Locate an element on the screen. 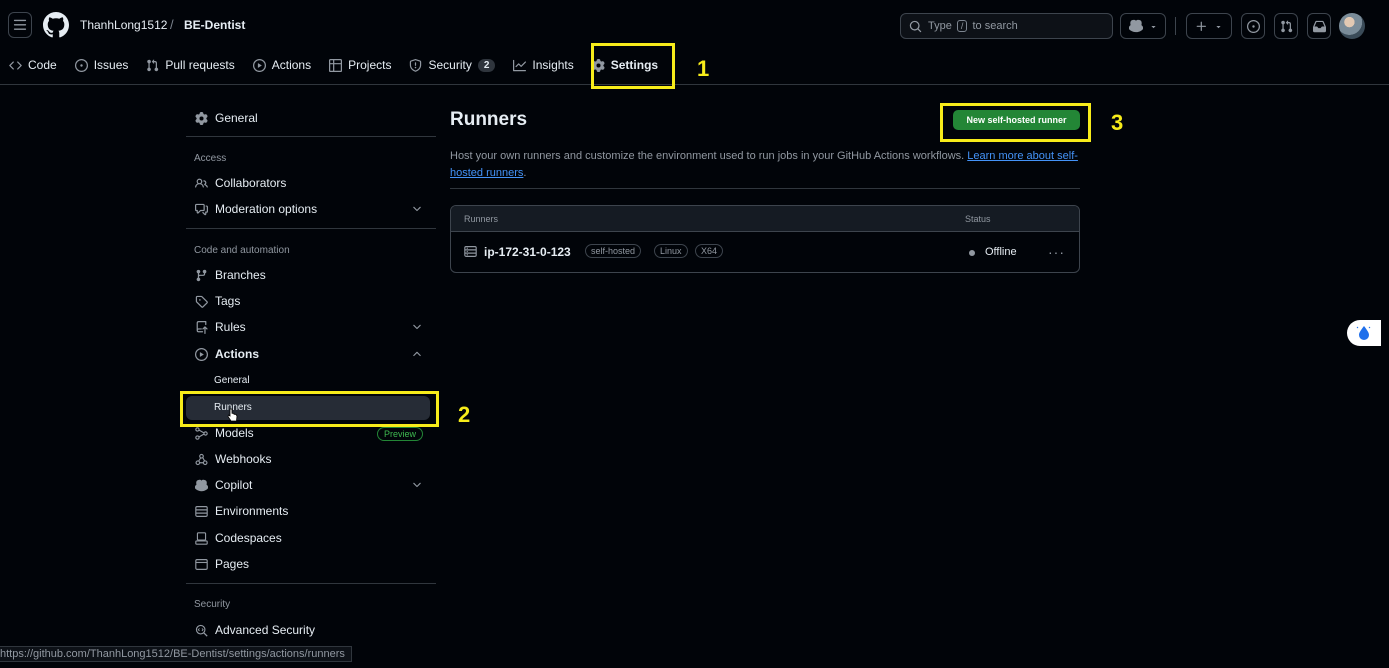  tab-issues: Issues is located at coordinates (102, 65).